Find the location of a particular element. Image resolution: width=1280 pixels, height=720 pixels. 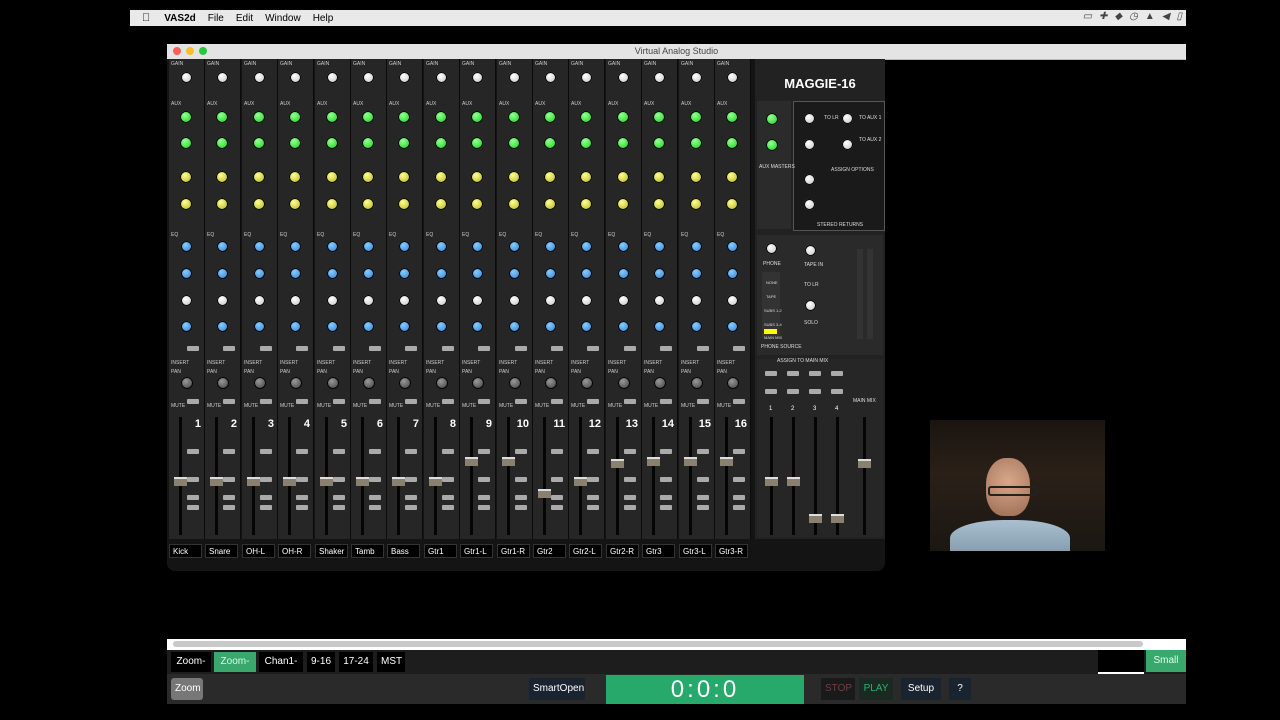

menu-app-name: VAS2d is located at coordinates (180, 18).